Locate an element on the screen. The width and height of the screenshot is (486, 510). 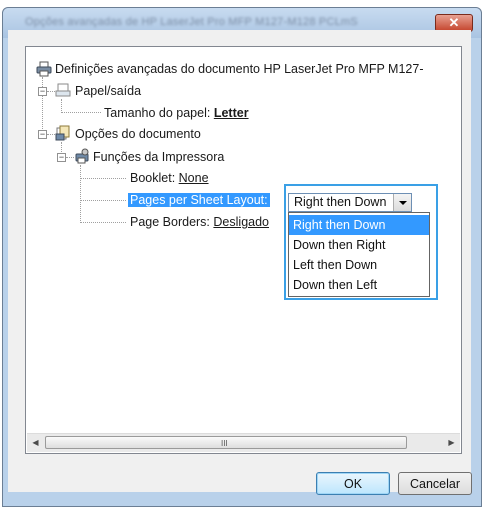
tree-item-paper-size: Tamanho do papel: Letter is located at coordinates (176, 113).